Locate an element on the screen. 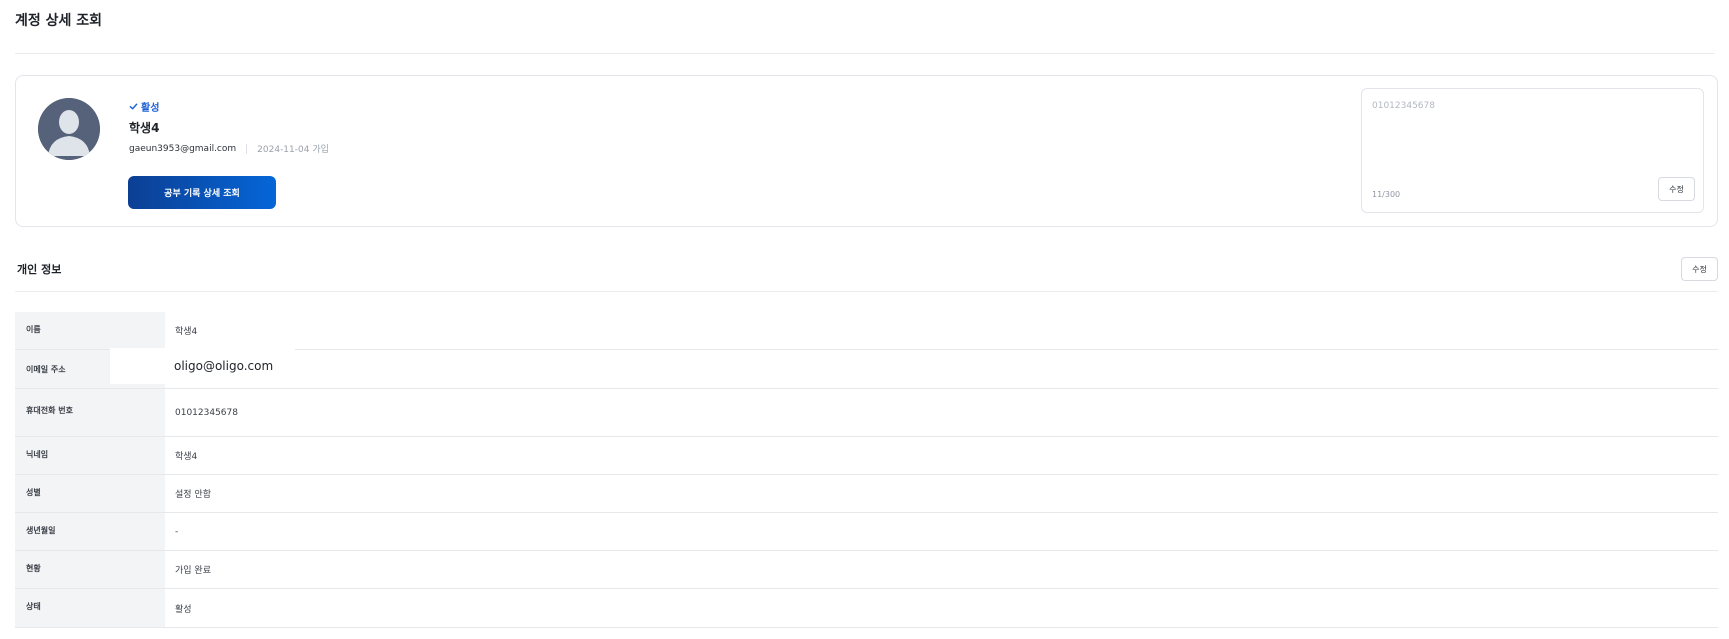 The width and height of the screenshot is (1729, 639). table-row: 상태 활성 is located at coordinates (866, 608).